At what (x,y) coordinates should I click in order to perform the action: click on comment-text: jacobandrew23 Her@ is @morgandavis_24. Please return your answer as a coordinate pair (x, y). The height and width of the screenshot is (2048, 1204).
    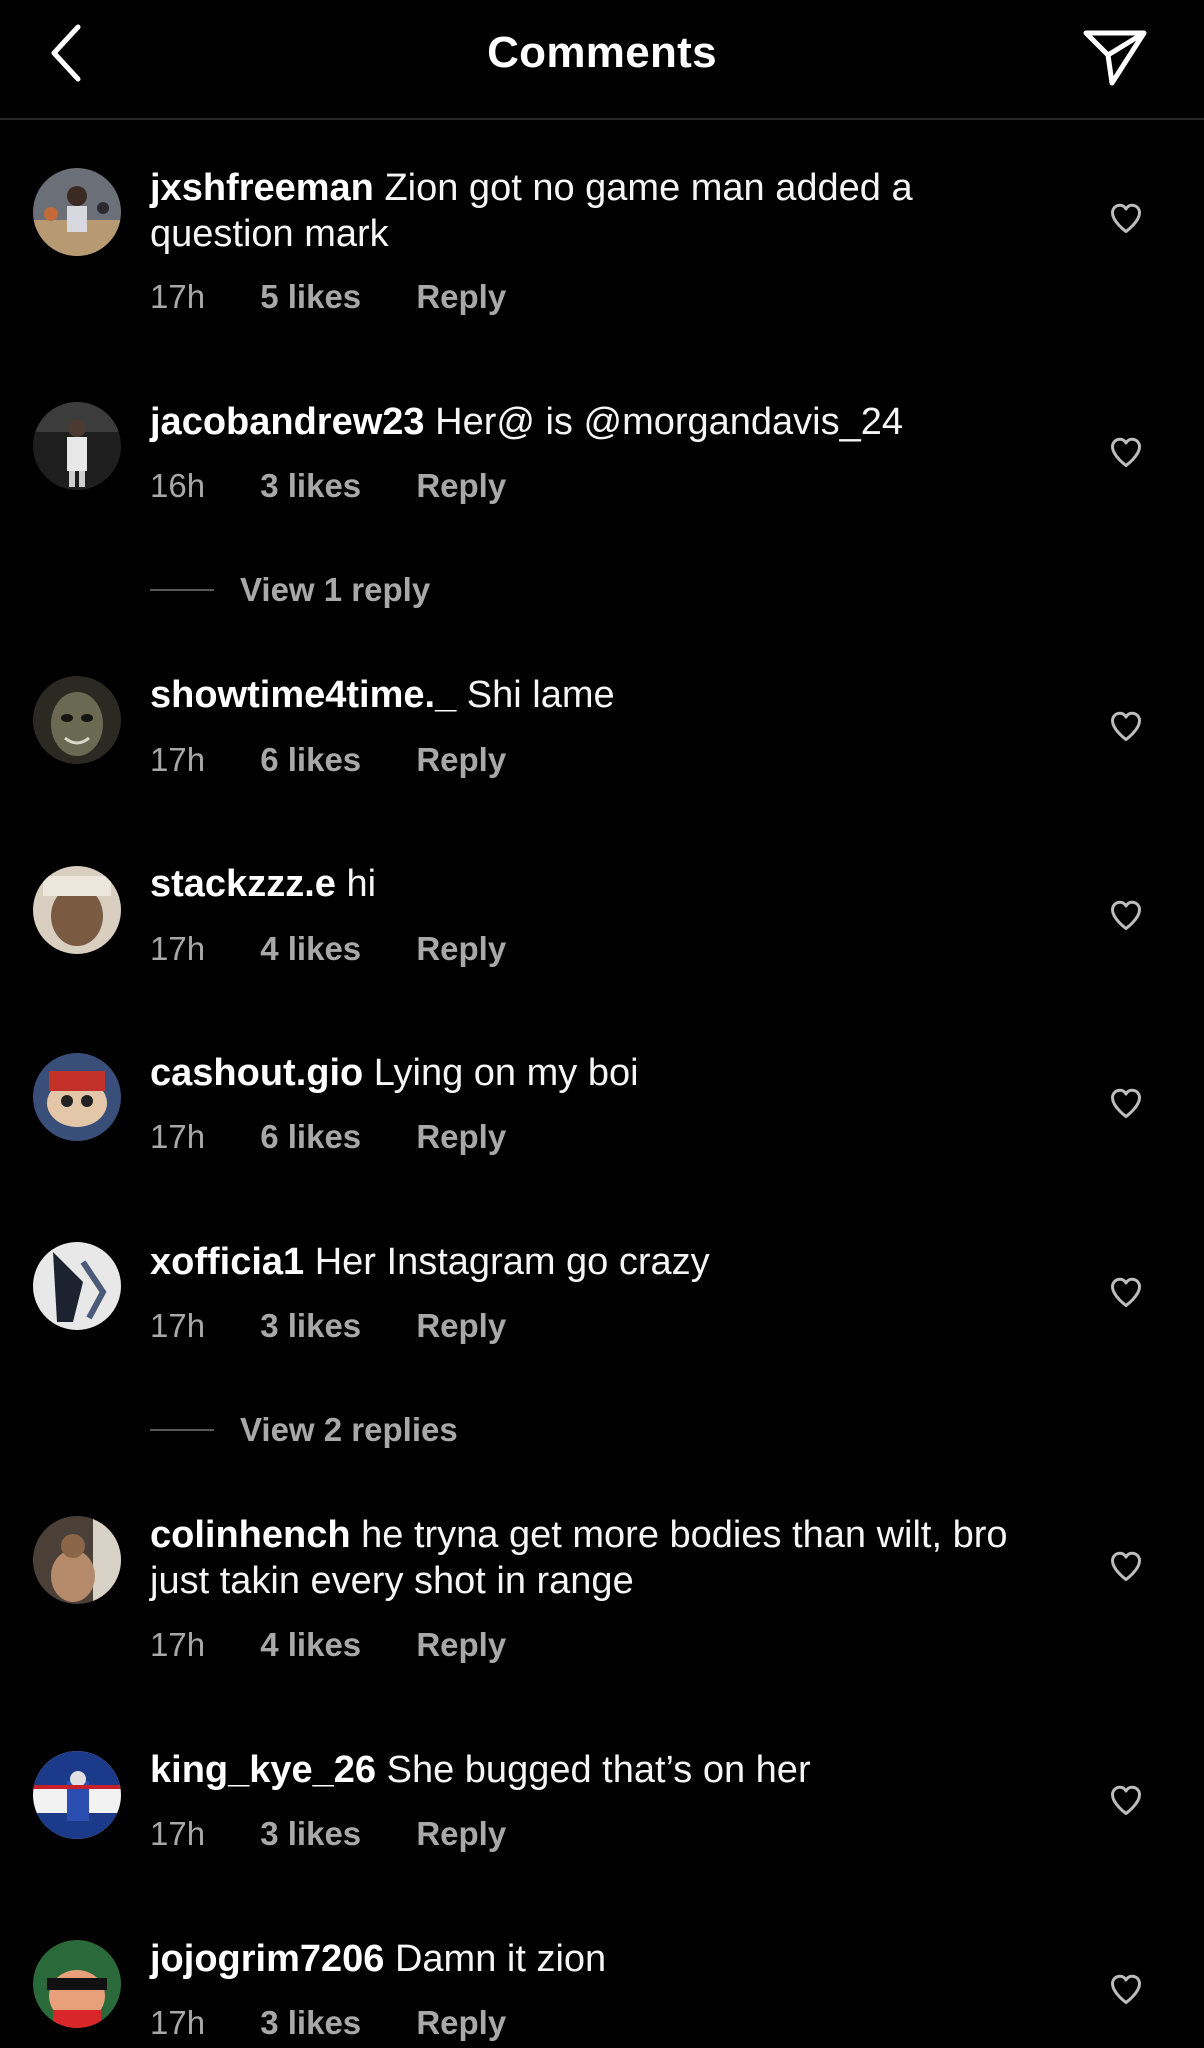
    Looking at the image, I should click on (590, 422).